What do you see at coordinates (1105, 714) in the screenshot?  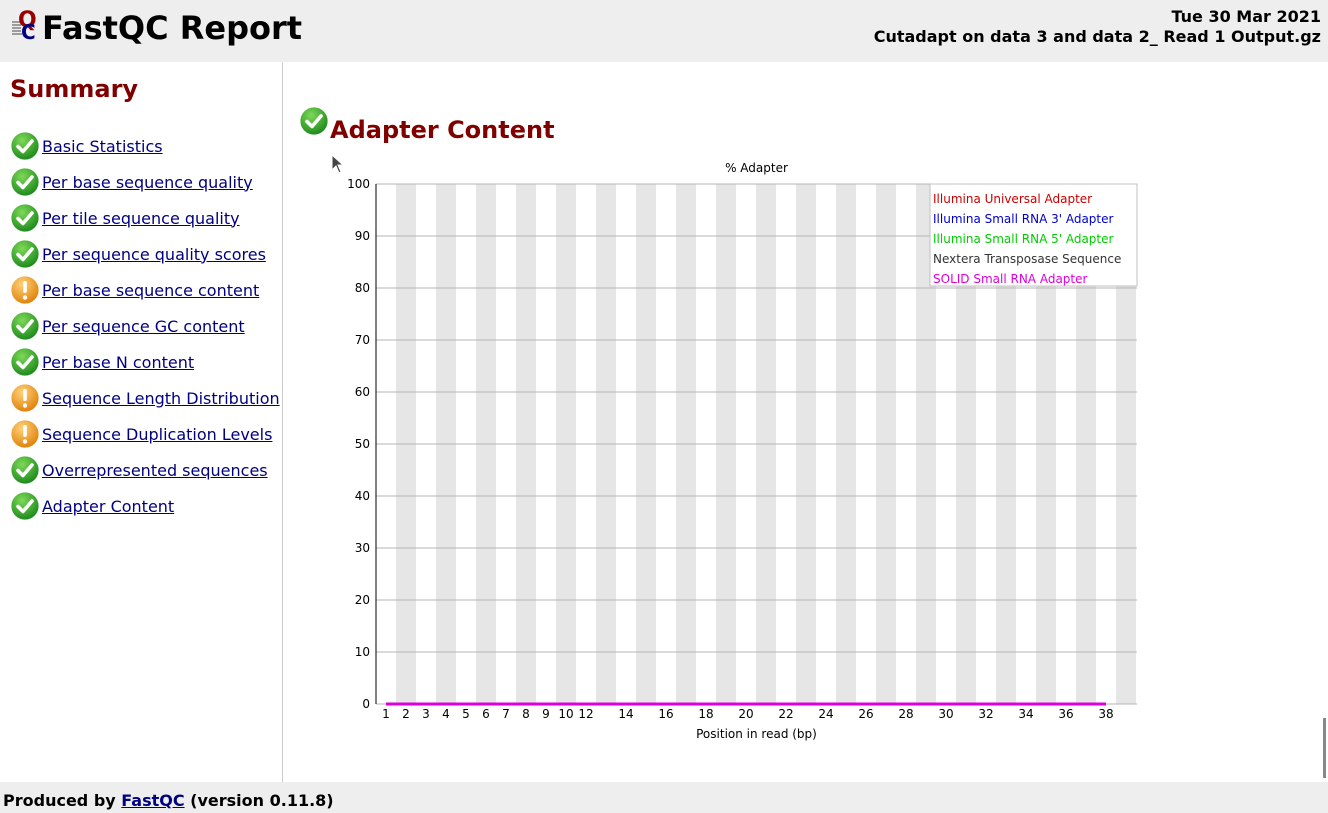 I see `x-tick-label: 38` at bounding box center [1105, 714].